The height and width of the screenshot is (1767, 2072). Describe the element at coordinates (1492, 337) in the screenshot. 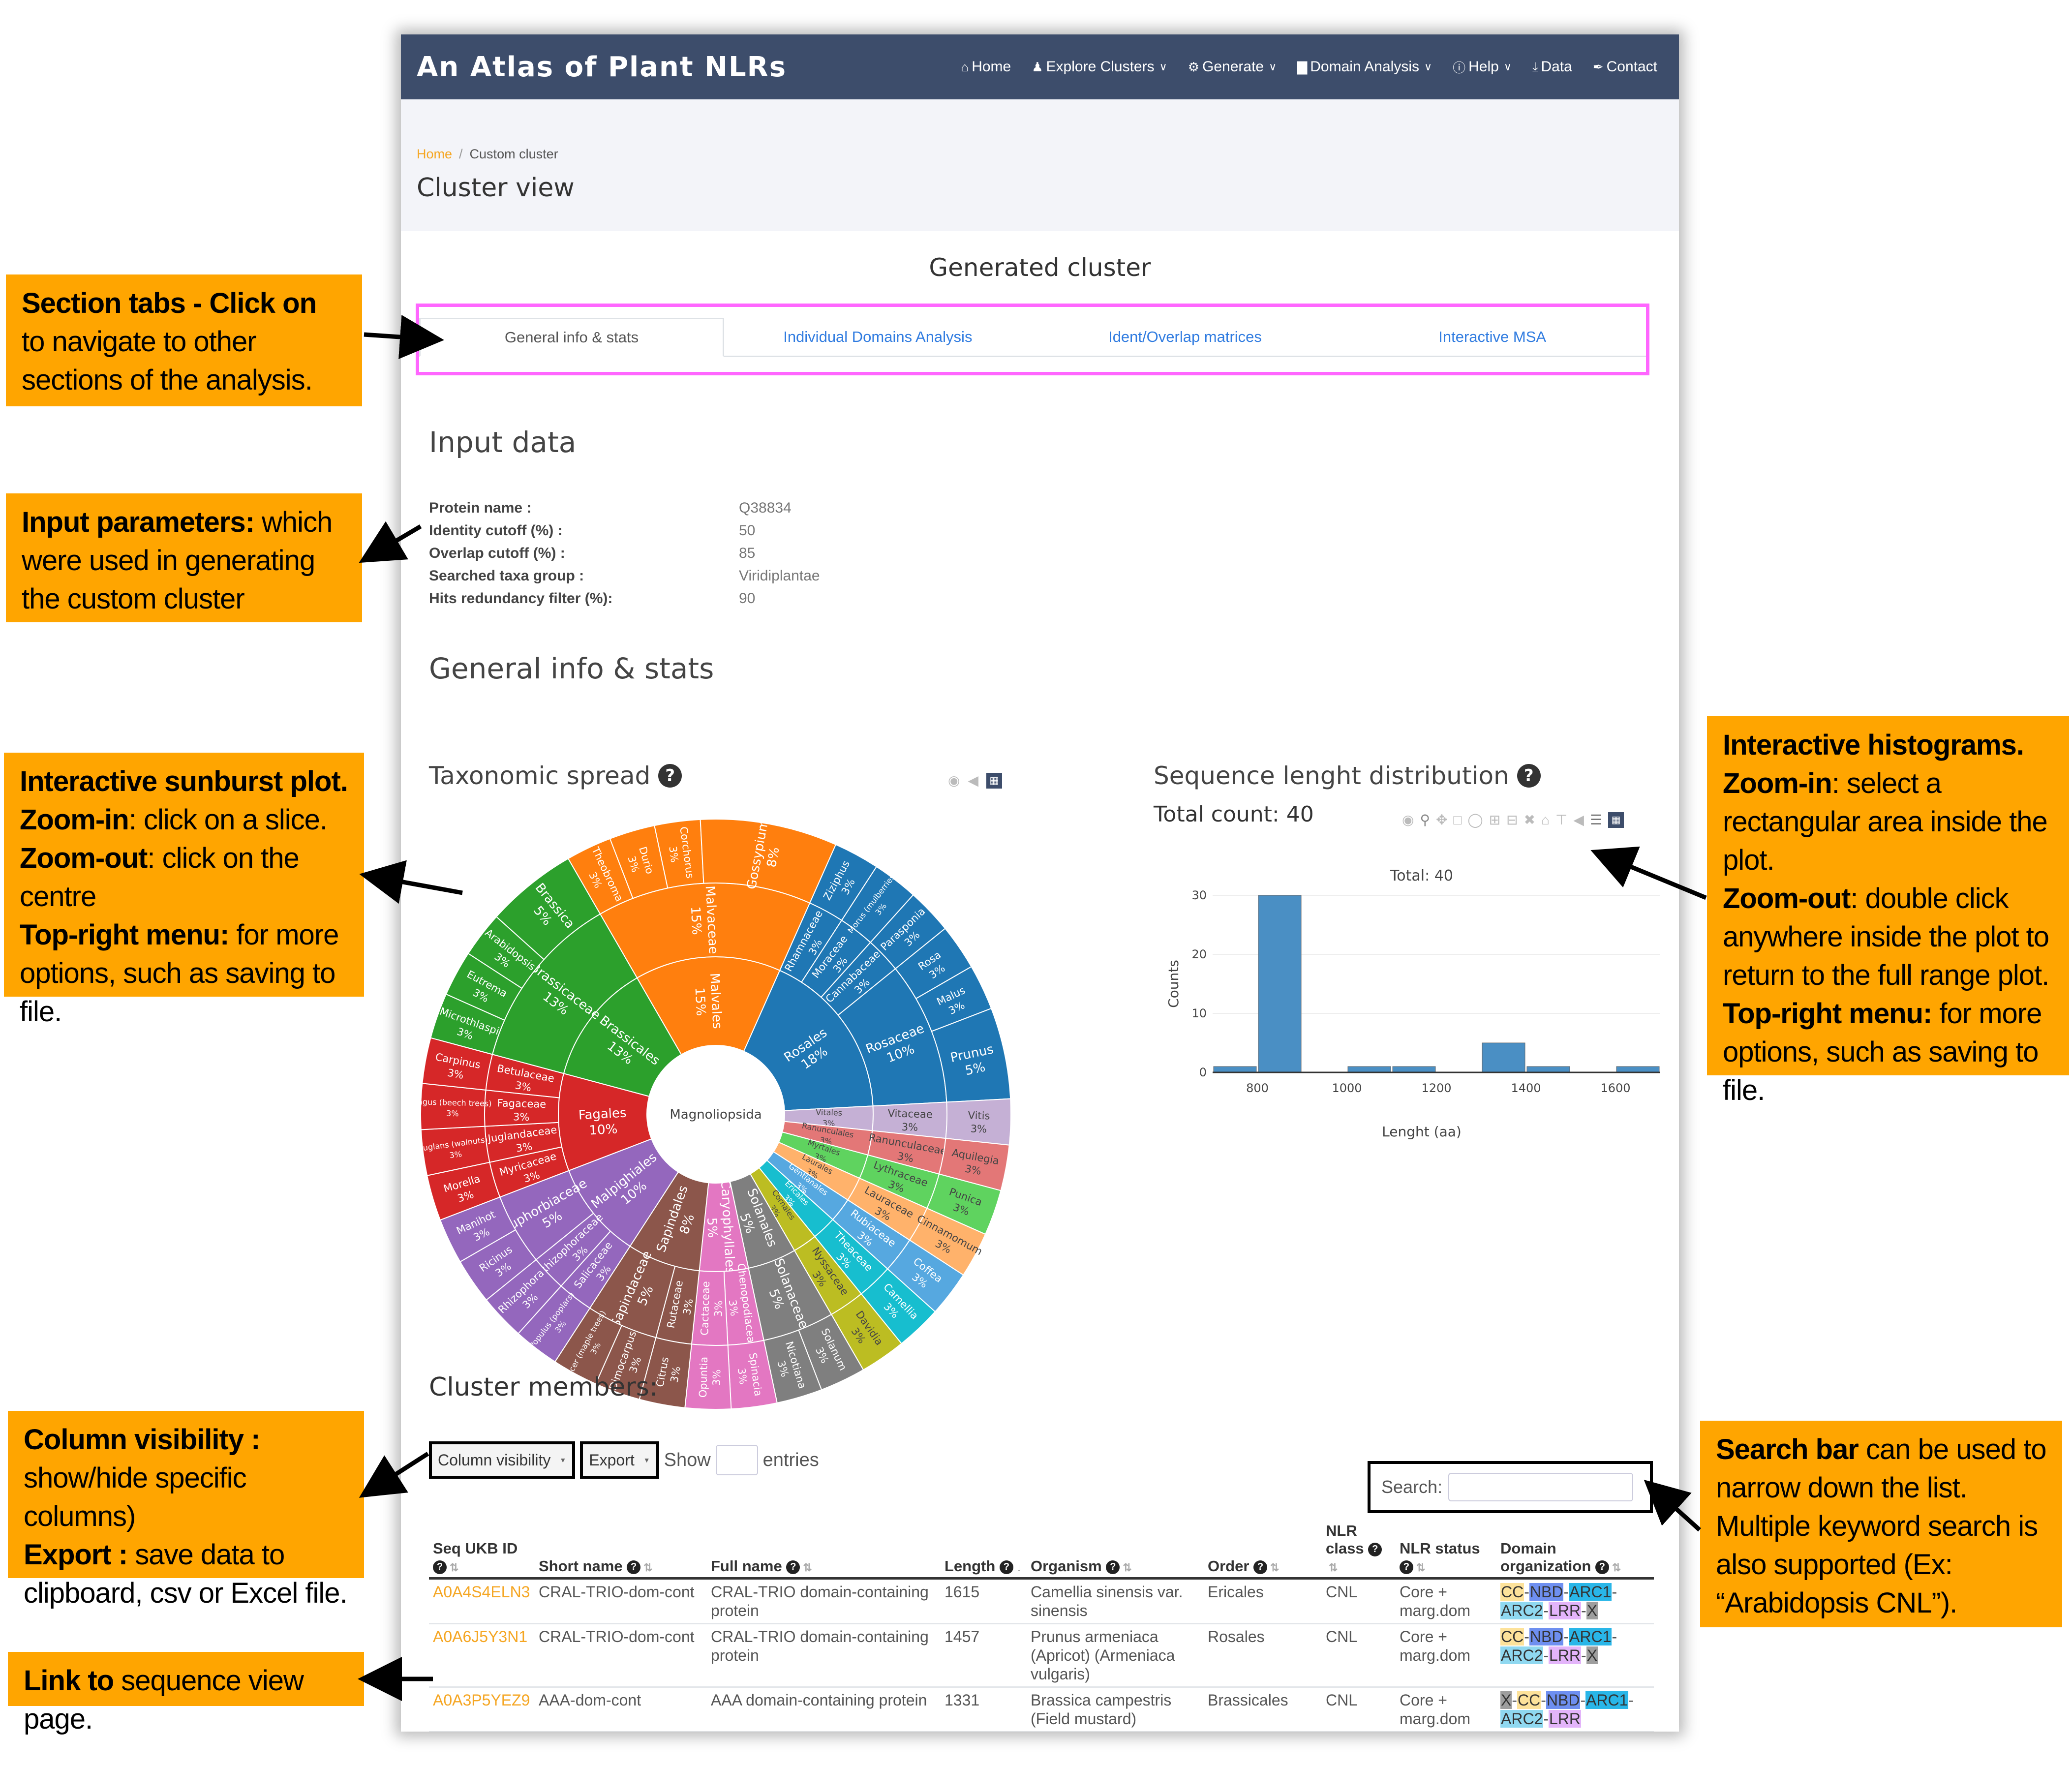

I see `tab-interactive-msa: Interactive MSA` at that location.